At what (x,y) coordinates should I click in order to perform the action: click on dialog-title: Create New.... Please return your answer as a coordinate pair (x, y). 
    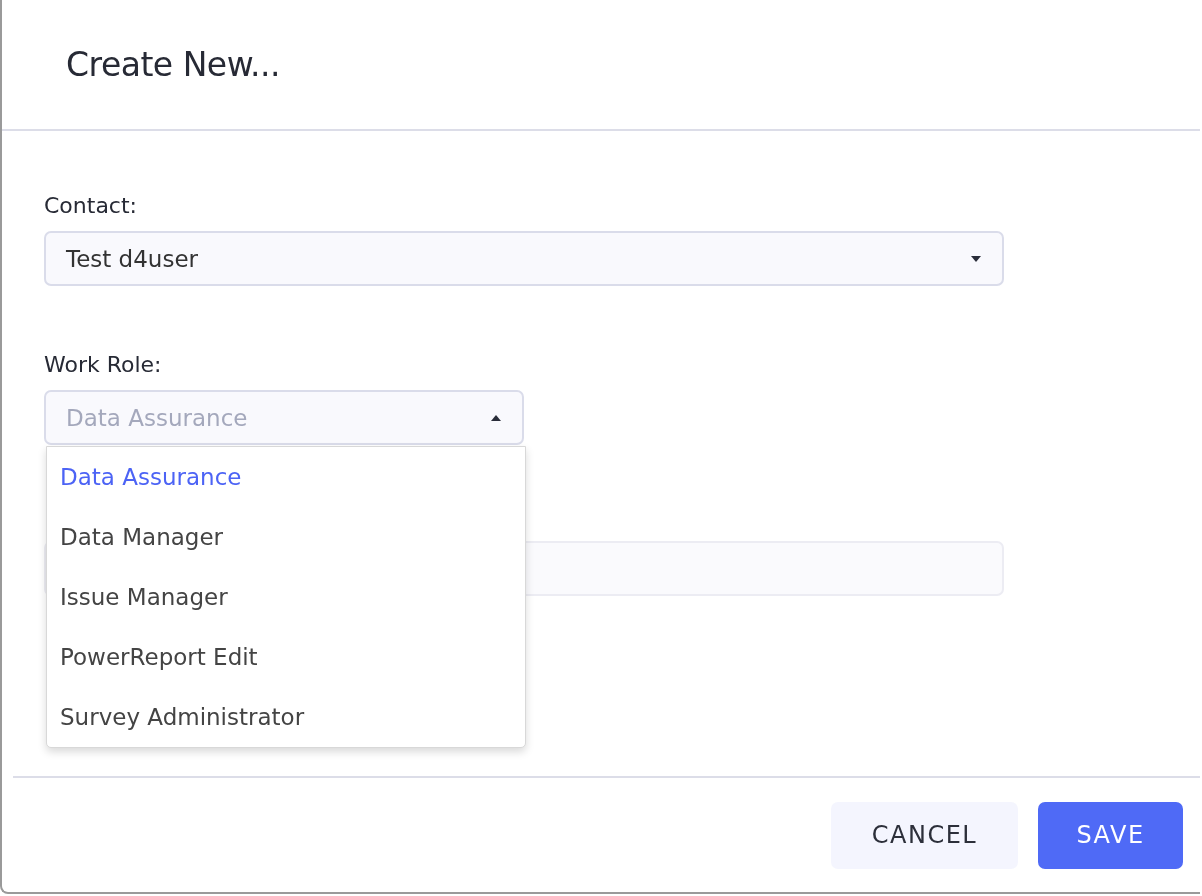
    Looking at the image, I should click on (173, 64).